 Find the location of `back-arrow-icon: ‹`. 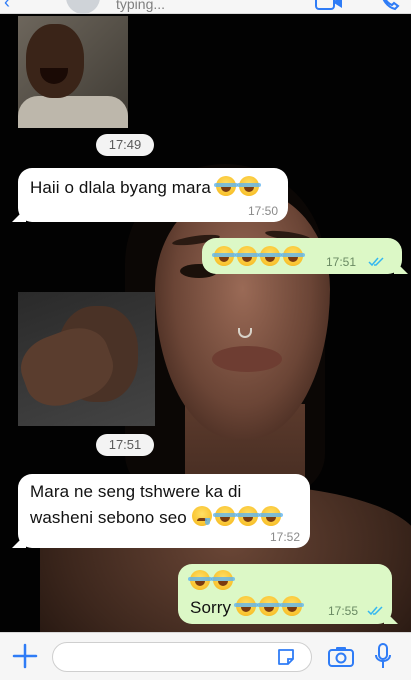

back-arrow-icon: ‹ is located at coordinates (7, 5).